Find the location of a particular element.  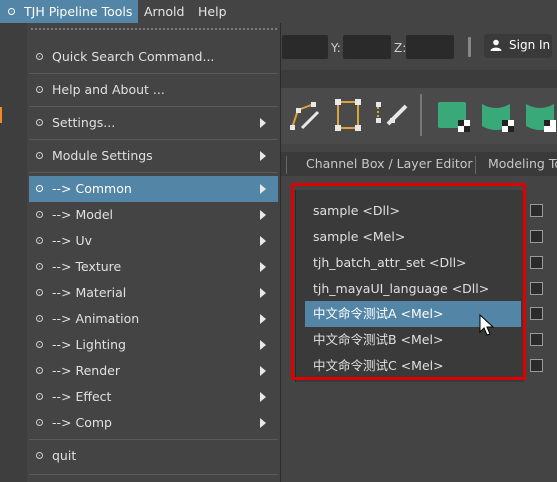

menu-item-label: --> Render is located at coordinates (86, 370).